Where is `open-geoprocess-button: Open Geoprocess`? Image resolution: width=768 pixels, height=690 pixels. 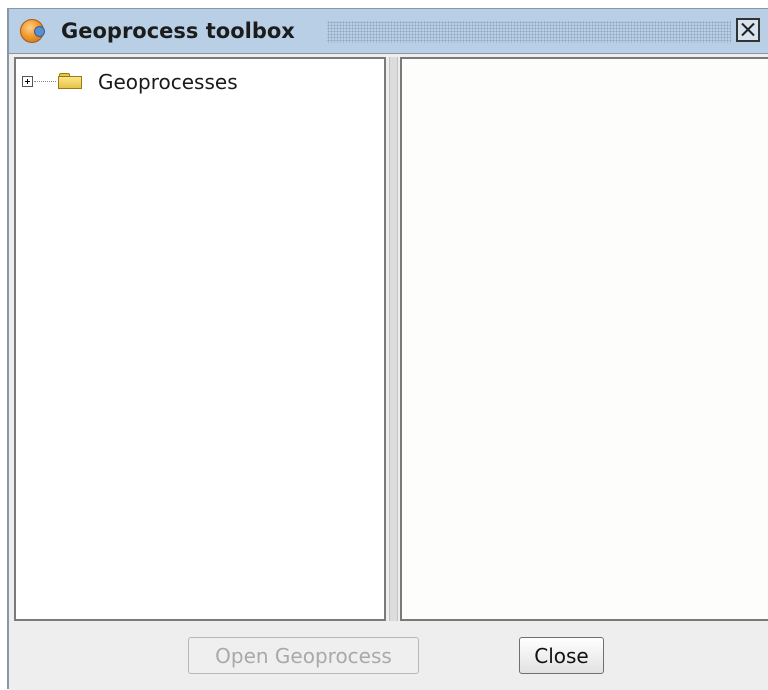 open-geoprocess-button: Open Geoprocess is located at coordinates (303, 655).